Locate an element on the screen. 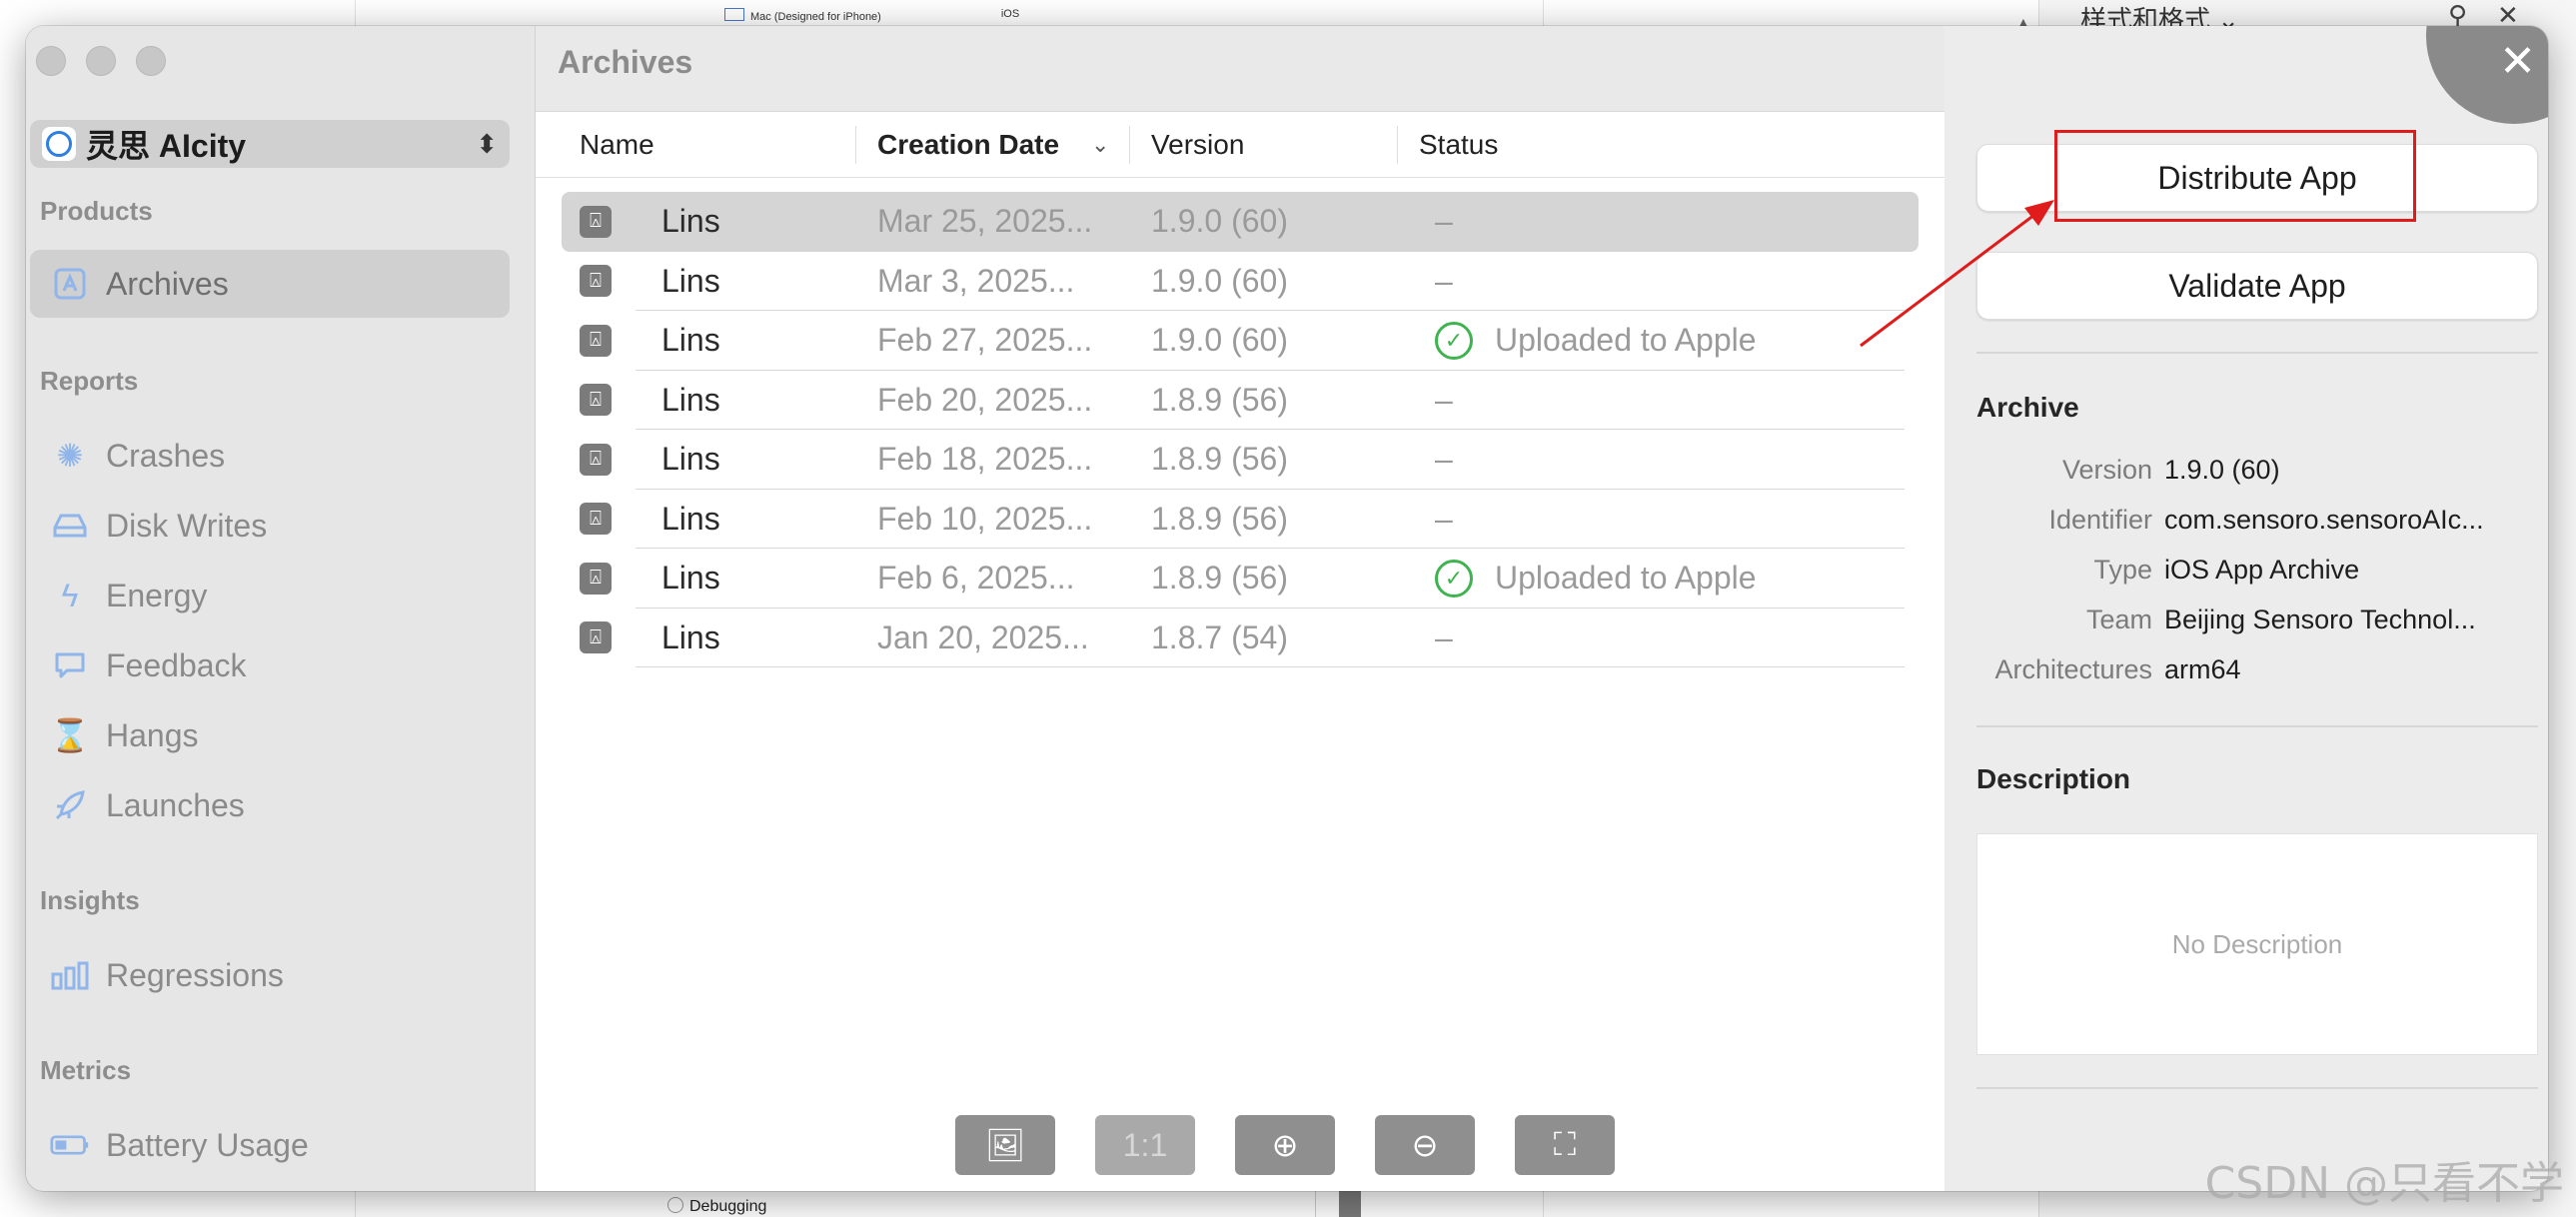 The image size is (2576, 1217). minimize-window-button is located at coordinates (101, 61).